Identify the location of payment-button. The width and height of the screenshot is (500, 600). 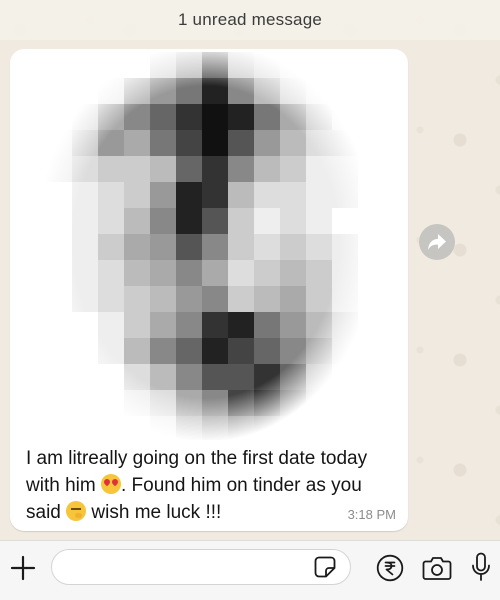
(390, 568).